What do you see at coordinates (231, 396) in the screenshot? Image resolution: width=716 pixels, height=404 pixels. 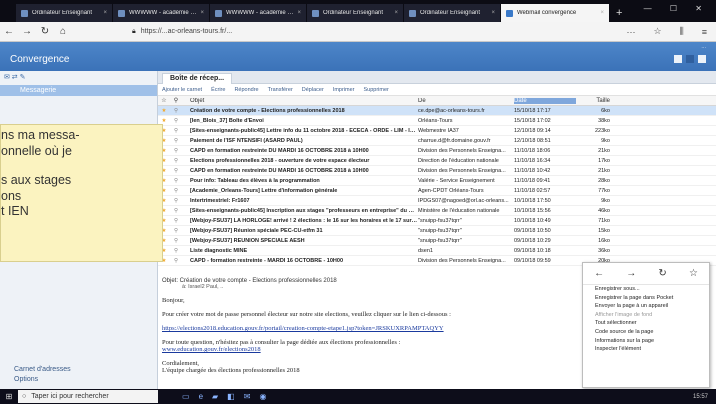 I see `store-icon: ◧` at bounding box center [231, 396].